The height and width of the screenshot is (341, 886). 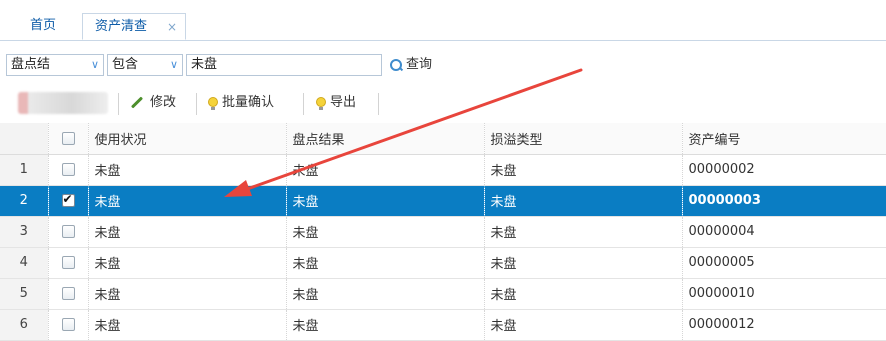 I want to click on query-button-label: 查询, so click(x=419, y=64).